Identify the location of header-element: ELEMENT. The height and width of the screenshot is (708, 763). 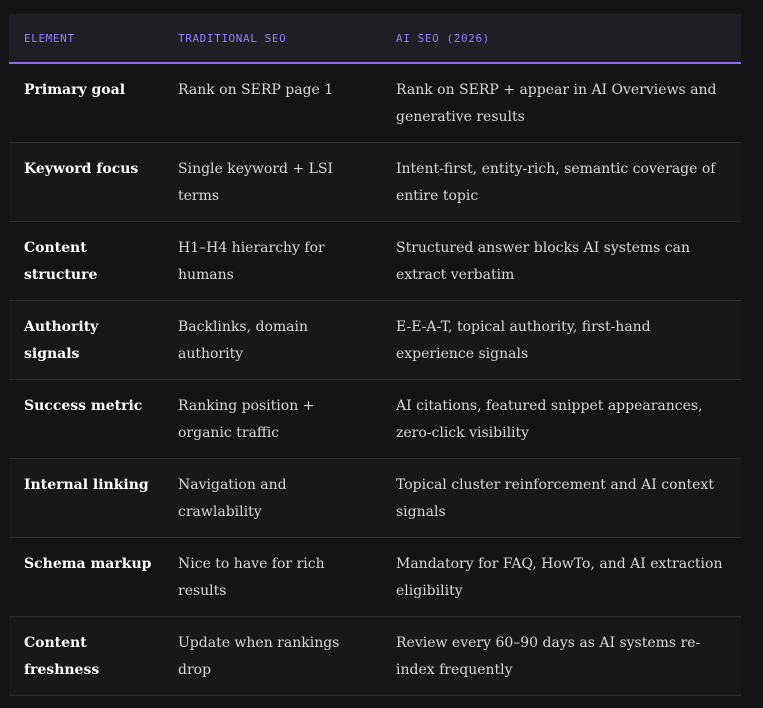
(49, 38).